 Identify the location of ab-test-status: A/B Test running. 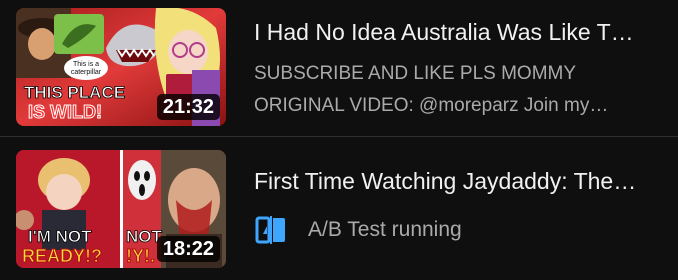
(454, 230).